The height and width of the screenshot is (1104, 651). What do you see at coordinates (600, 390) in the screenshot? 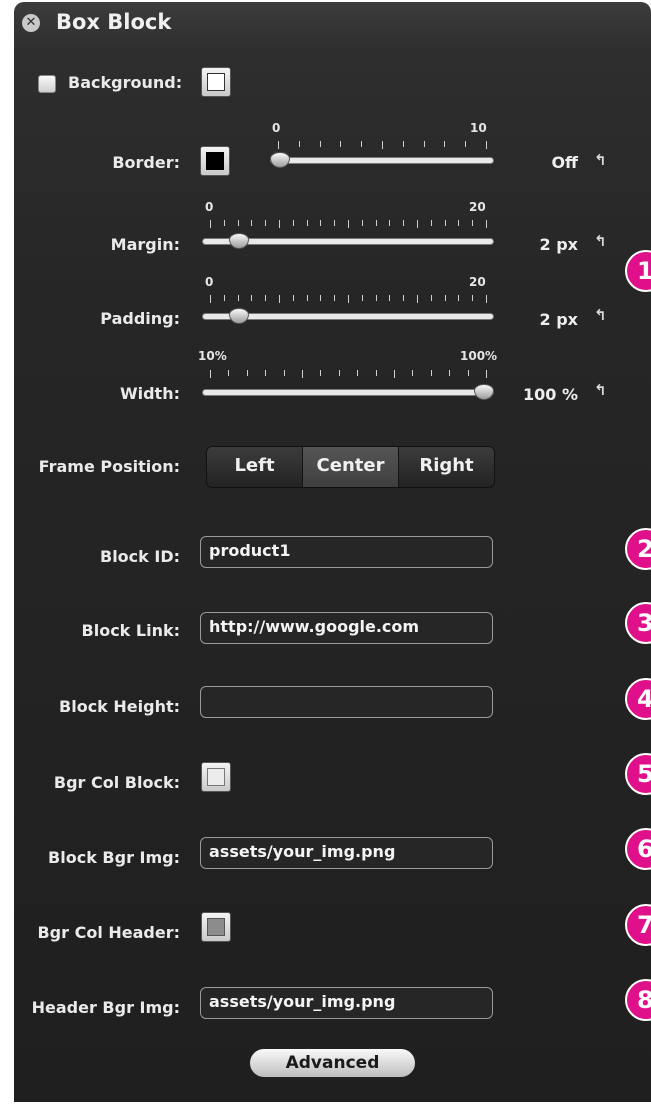
I see `width-reset-icon: ↰` at bounding box center [600, 390].